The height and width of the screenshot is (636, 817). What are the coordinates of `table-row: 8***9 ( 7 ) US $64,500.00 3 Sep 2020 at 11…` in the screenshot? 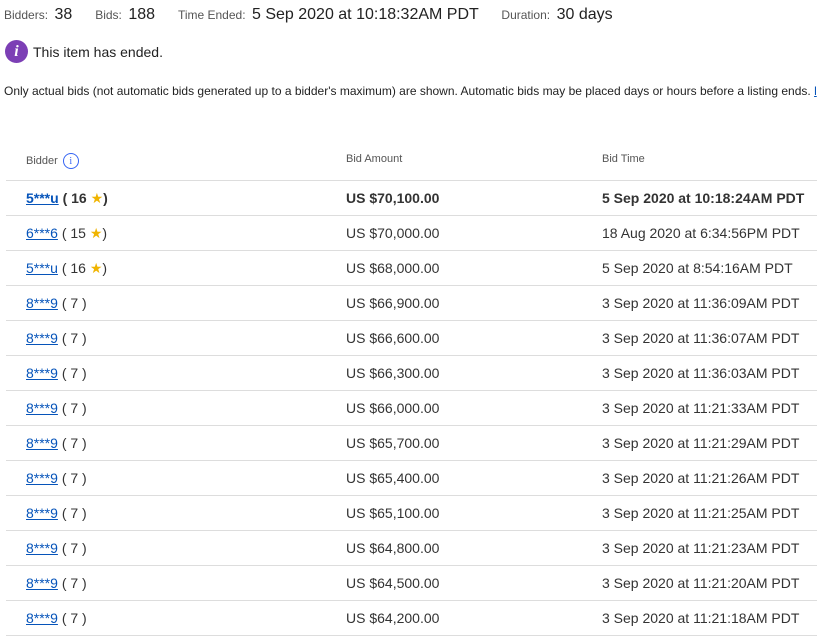 It's located at (411, 583).